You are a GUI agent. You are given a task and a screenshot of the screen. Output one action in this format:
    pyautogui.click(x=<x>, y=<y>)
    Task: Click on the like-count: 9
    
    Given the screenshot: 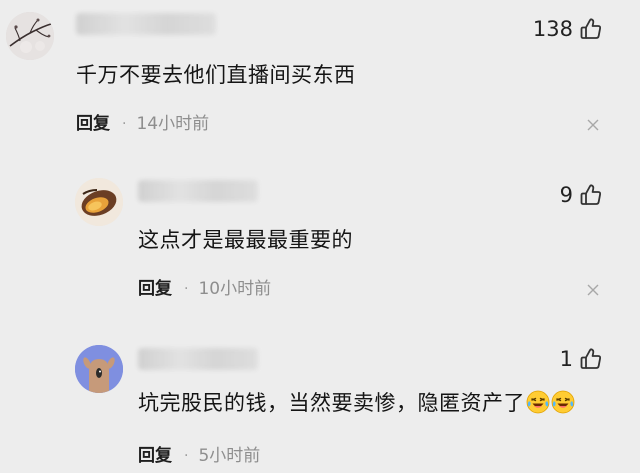 What is the action you would take?
    pyautogui.click(x=566, y=195)
    